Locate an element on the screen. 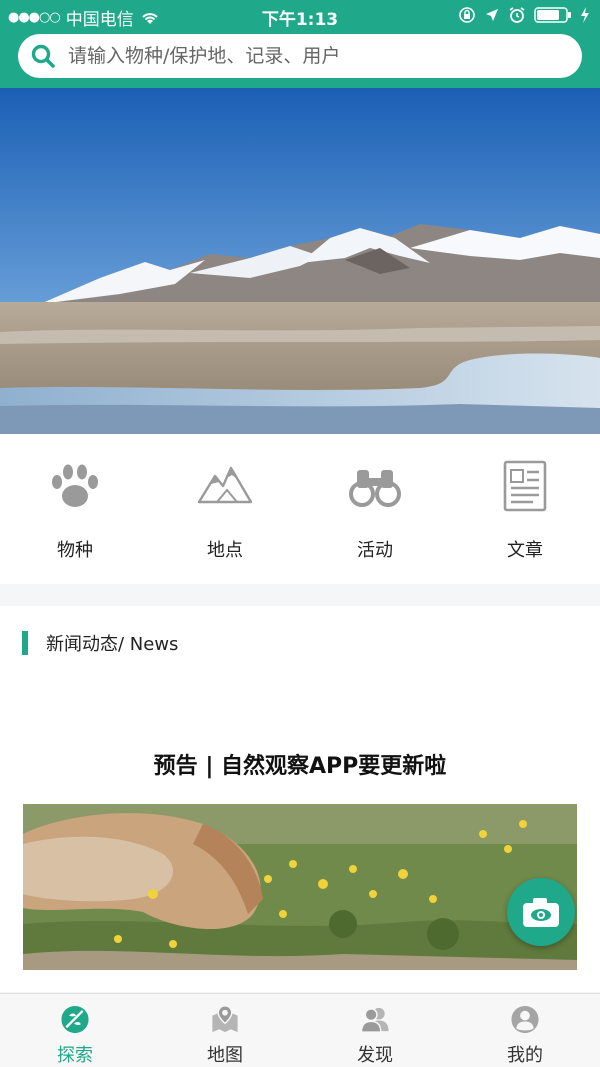 The width and height of the screenshot is (600, 1067). location-icon is located at coordinates (492, 15).